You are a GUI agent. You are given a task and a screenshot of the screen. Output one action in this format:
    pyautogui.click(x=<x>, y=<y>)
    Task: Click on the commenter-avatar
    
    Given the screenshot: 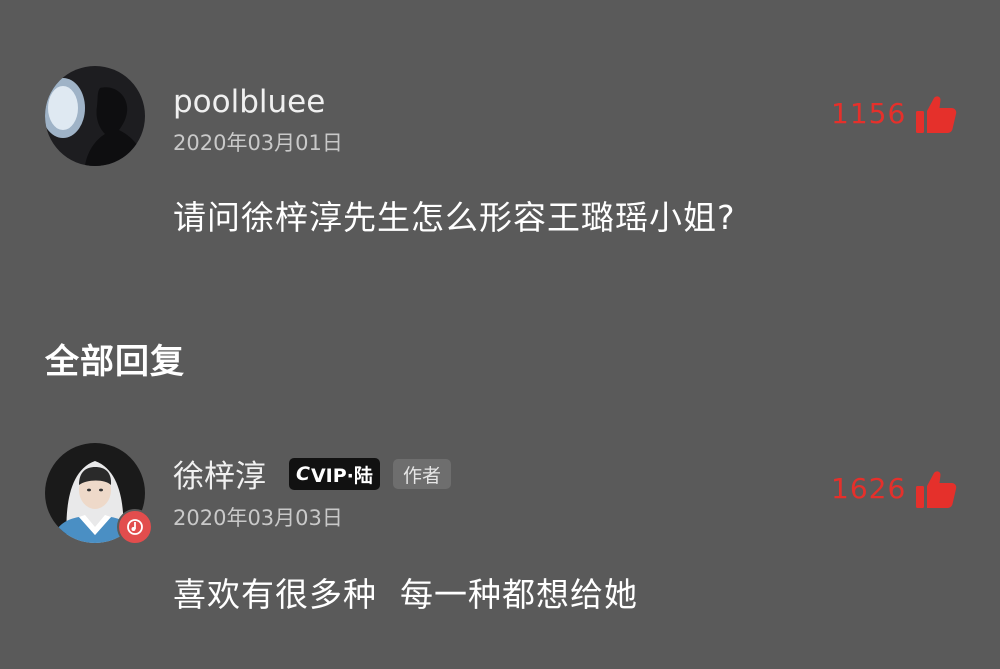 What is the action you would take?
    pyautogui.click(x=95, y=116)
    